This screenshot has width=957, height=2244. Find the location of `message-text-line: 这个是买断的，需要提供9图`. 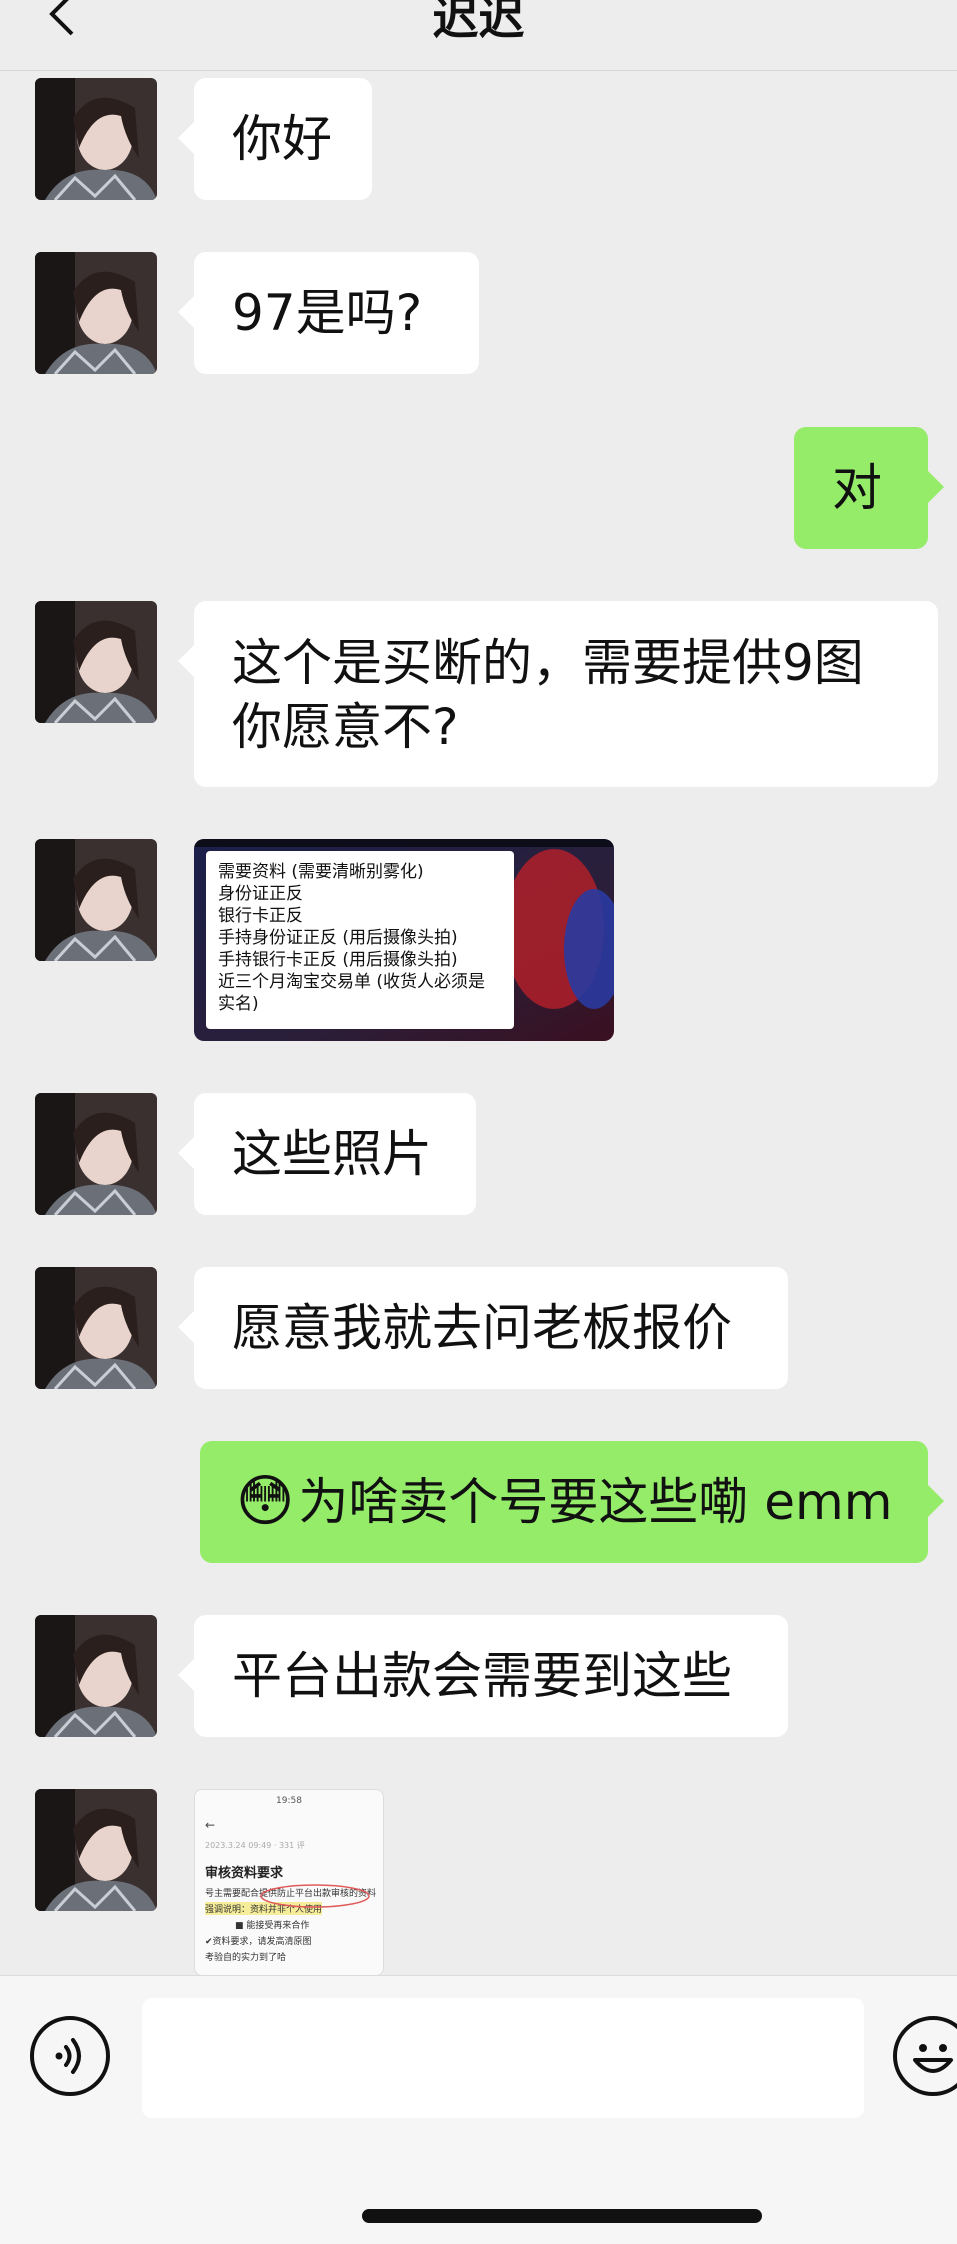

message-text-line: 这个是买断的，需要提供9图 is located at coordinates (548, 663).